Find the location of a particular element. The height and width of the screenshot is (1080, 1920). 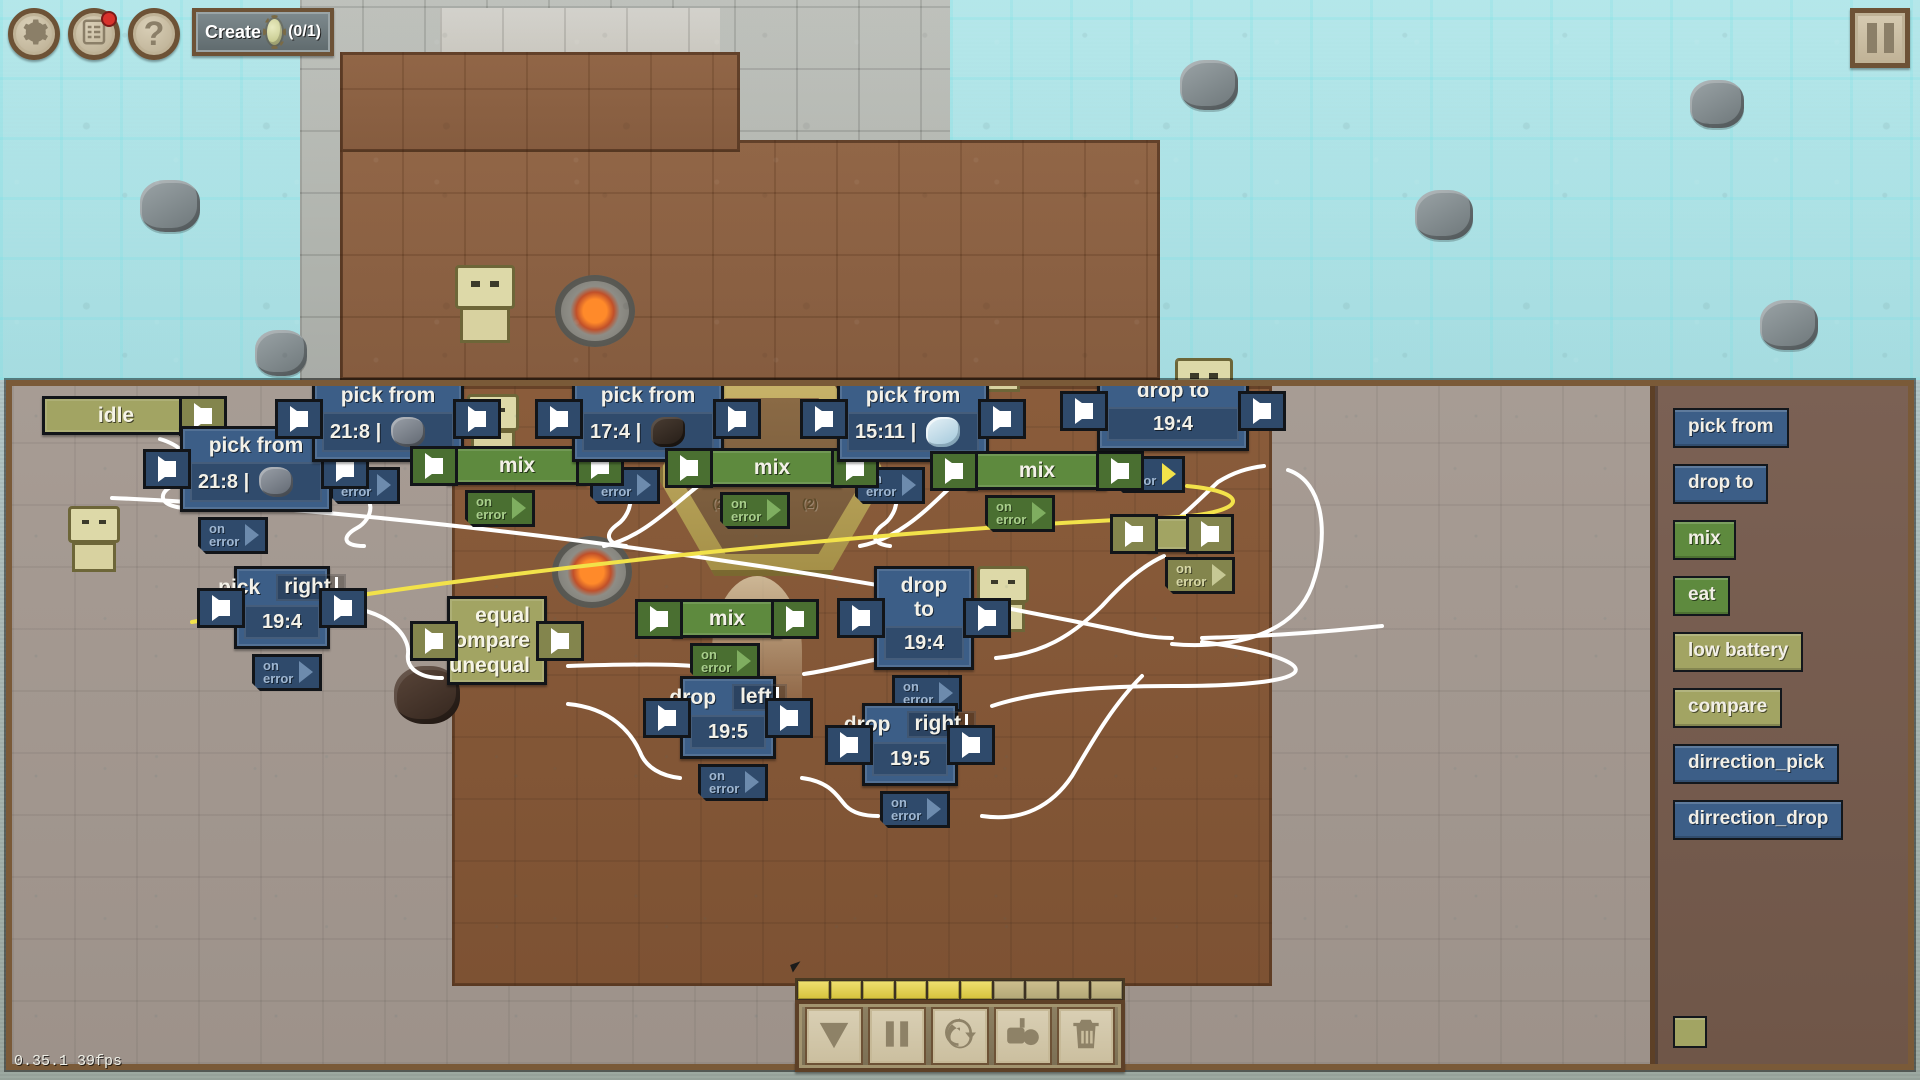

node-value-field: 15:11 | is located at coordinates (913, 432).